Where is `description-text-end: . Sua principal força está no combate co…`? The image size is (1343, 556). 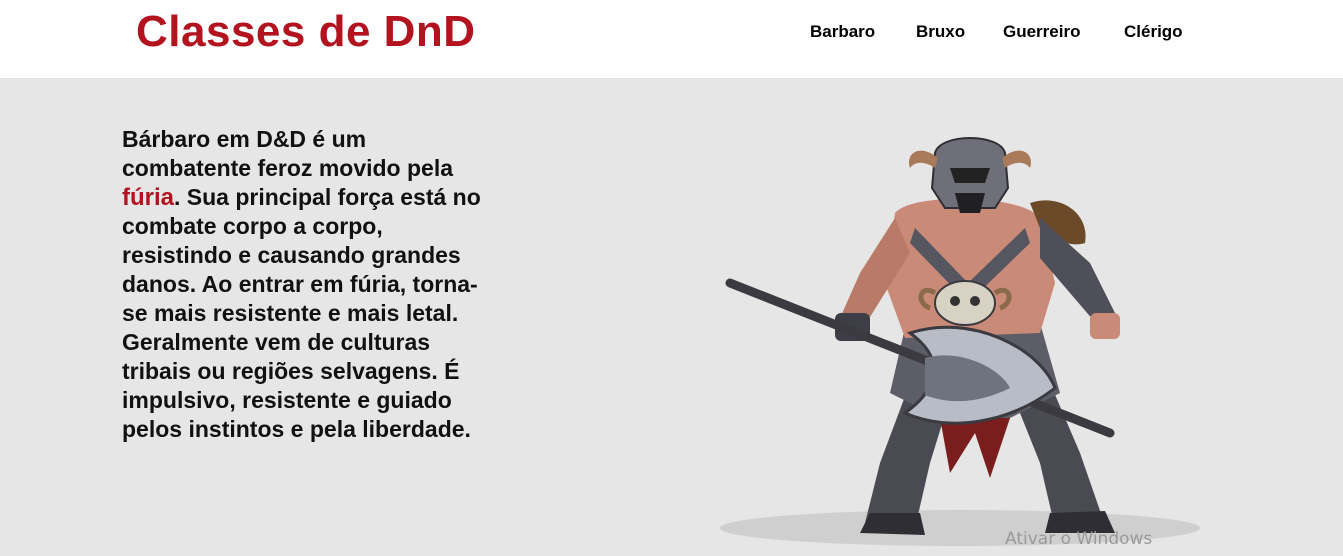 description-text-end: . Sua principal força está no combate co… is located at coordinates (301, 313).